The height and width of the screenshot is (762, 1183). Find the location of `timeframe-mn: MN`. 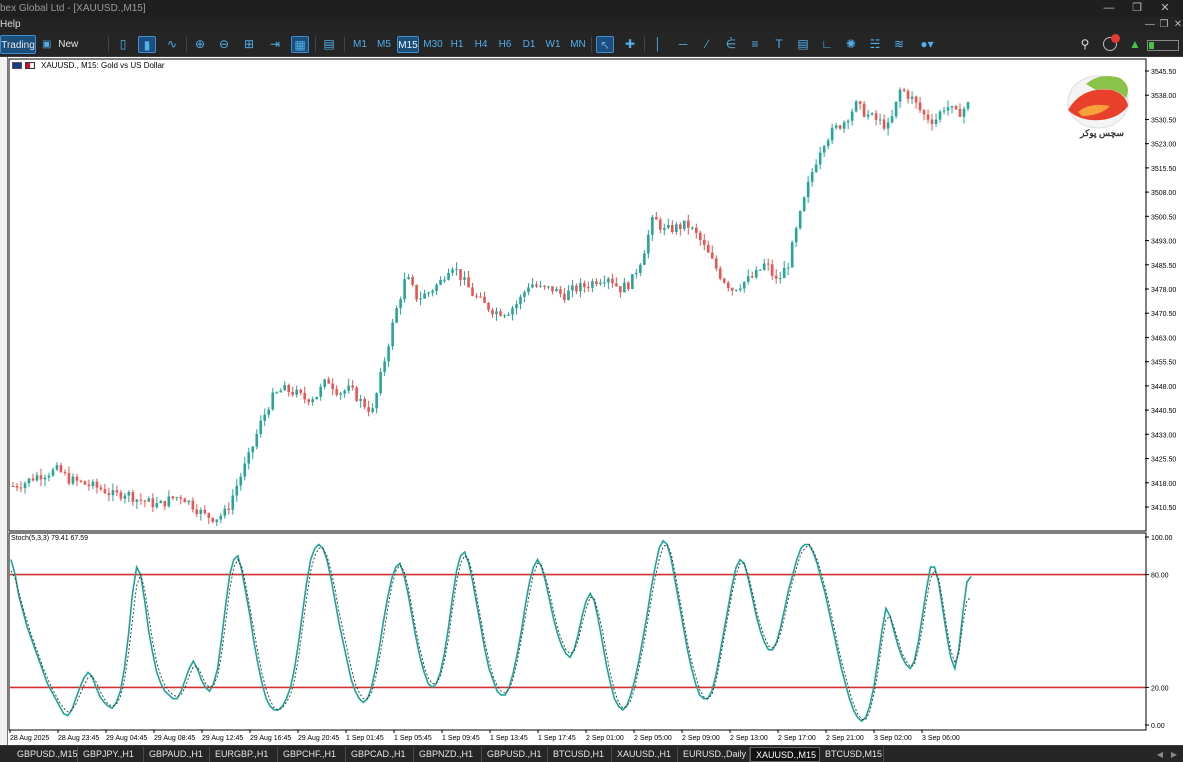

timeframe-mn: MN is located at coordinates (578, 44).